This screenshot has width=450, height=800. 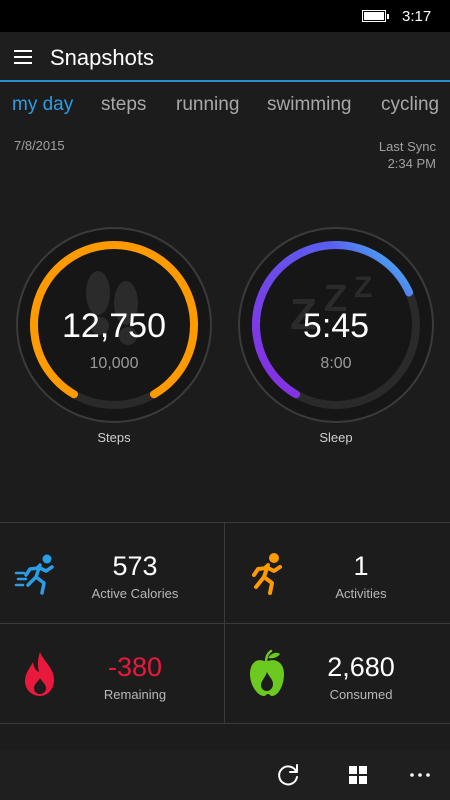 I want to click on sleep-gauge: Z Z Z 5:45 8:00, so click(x=336, y=325).